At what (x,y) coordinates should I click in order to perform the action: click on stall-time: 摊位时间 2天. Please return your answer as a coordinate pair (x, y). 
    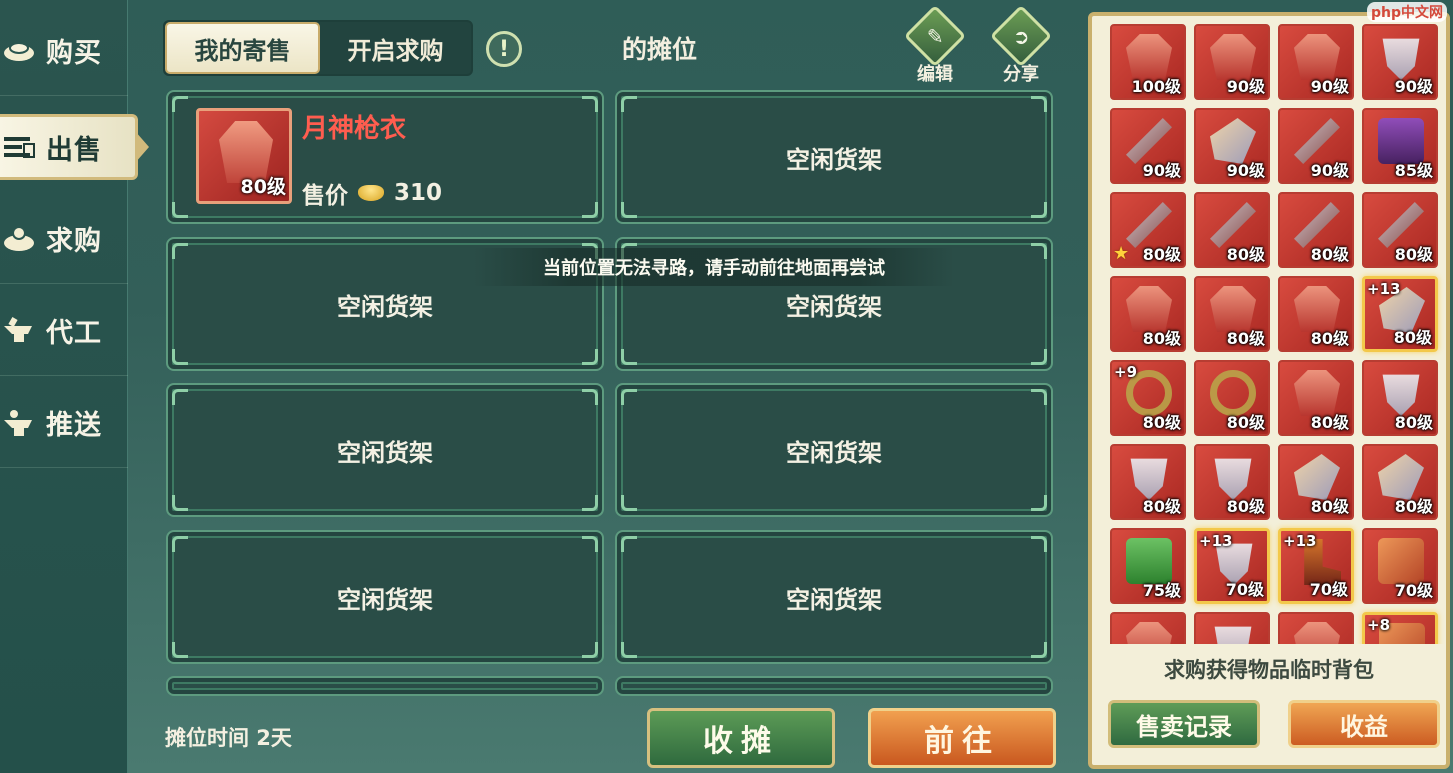
    Looking at the image, I should click on (228, 738).